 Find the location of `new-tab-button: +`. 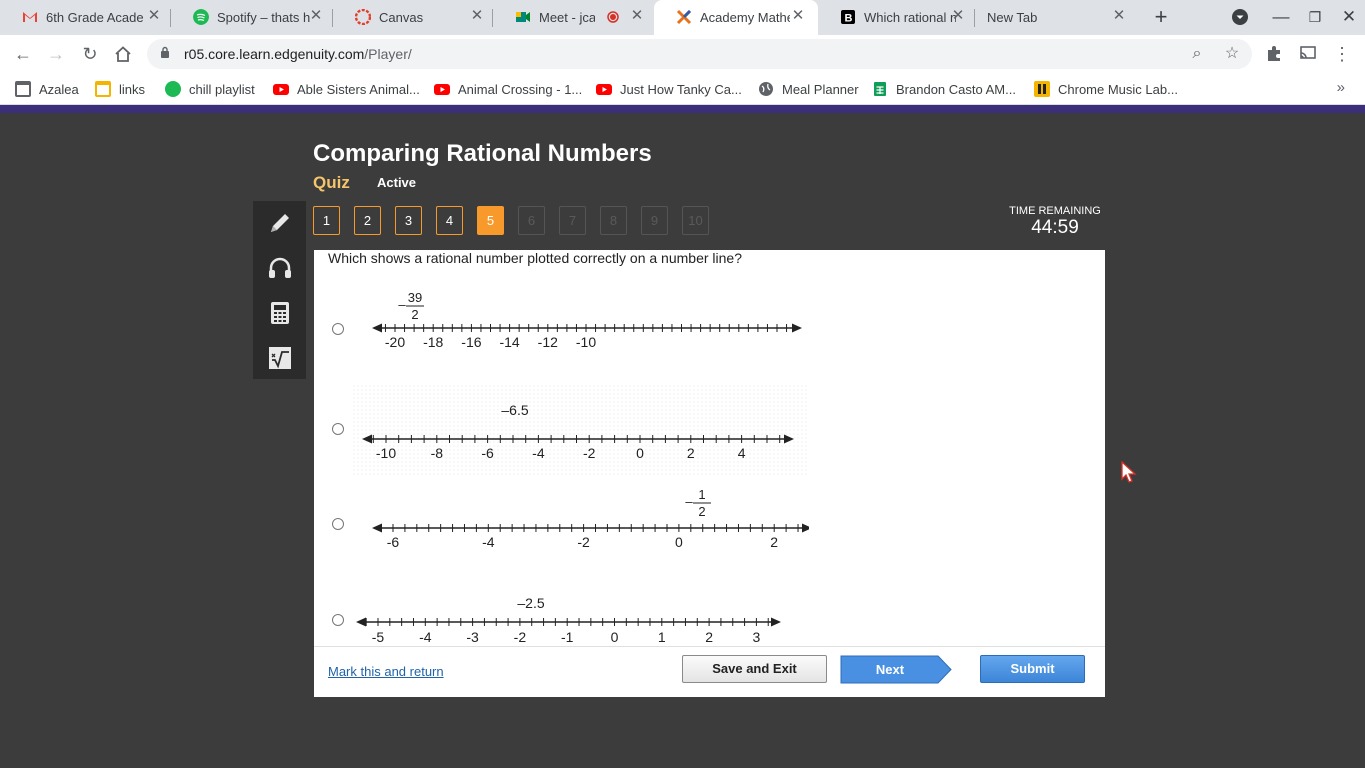

new-tab-button: + is located at coordinates (1161, 17).